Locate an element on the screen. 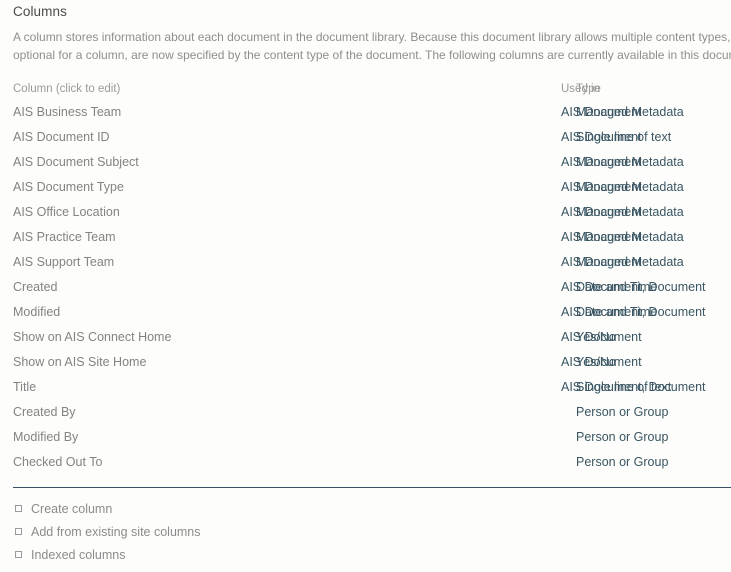  header-column-used-in: Used in is located at coordinates (580, 89).